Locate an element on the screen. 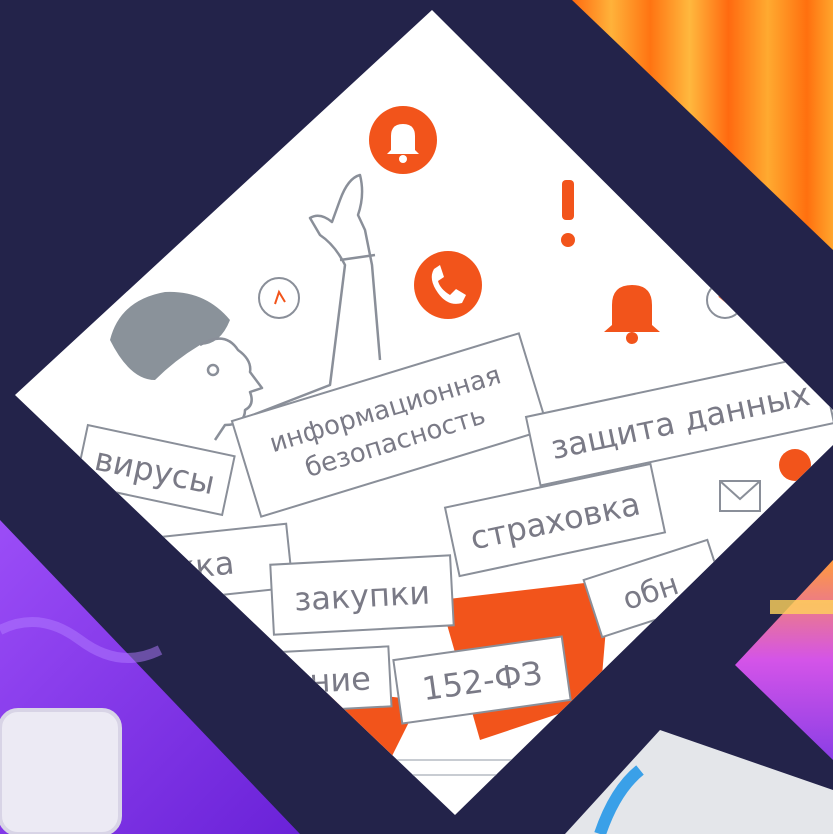 The image size is (833, 834). bell-icon is located at coordinates (403, 140).